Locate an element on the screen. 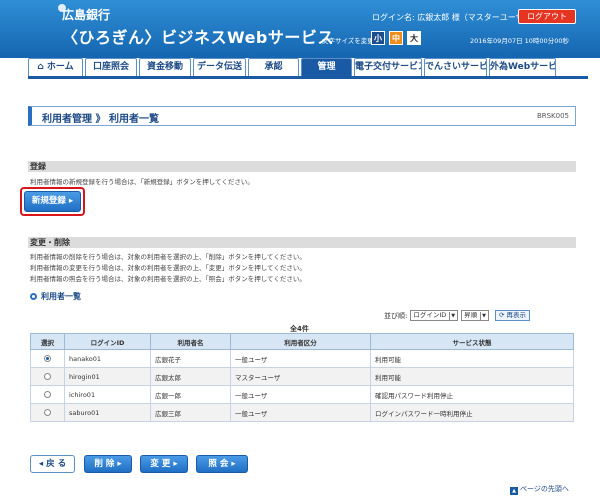 The width and height of the screenshot is (600, 504). cell-type: マスターユーザ is located at coordinates (300, 376).